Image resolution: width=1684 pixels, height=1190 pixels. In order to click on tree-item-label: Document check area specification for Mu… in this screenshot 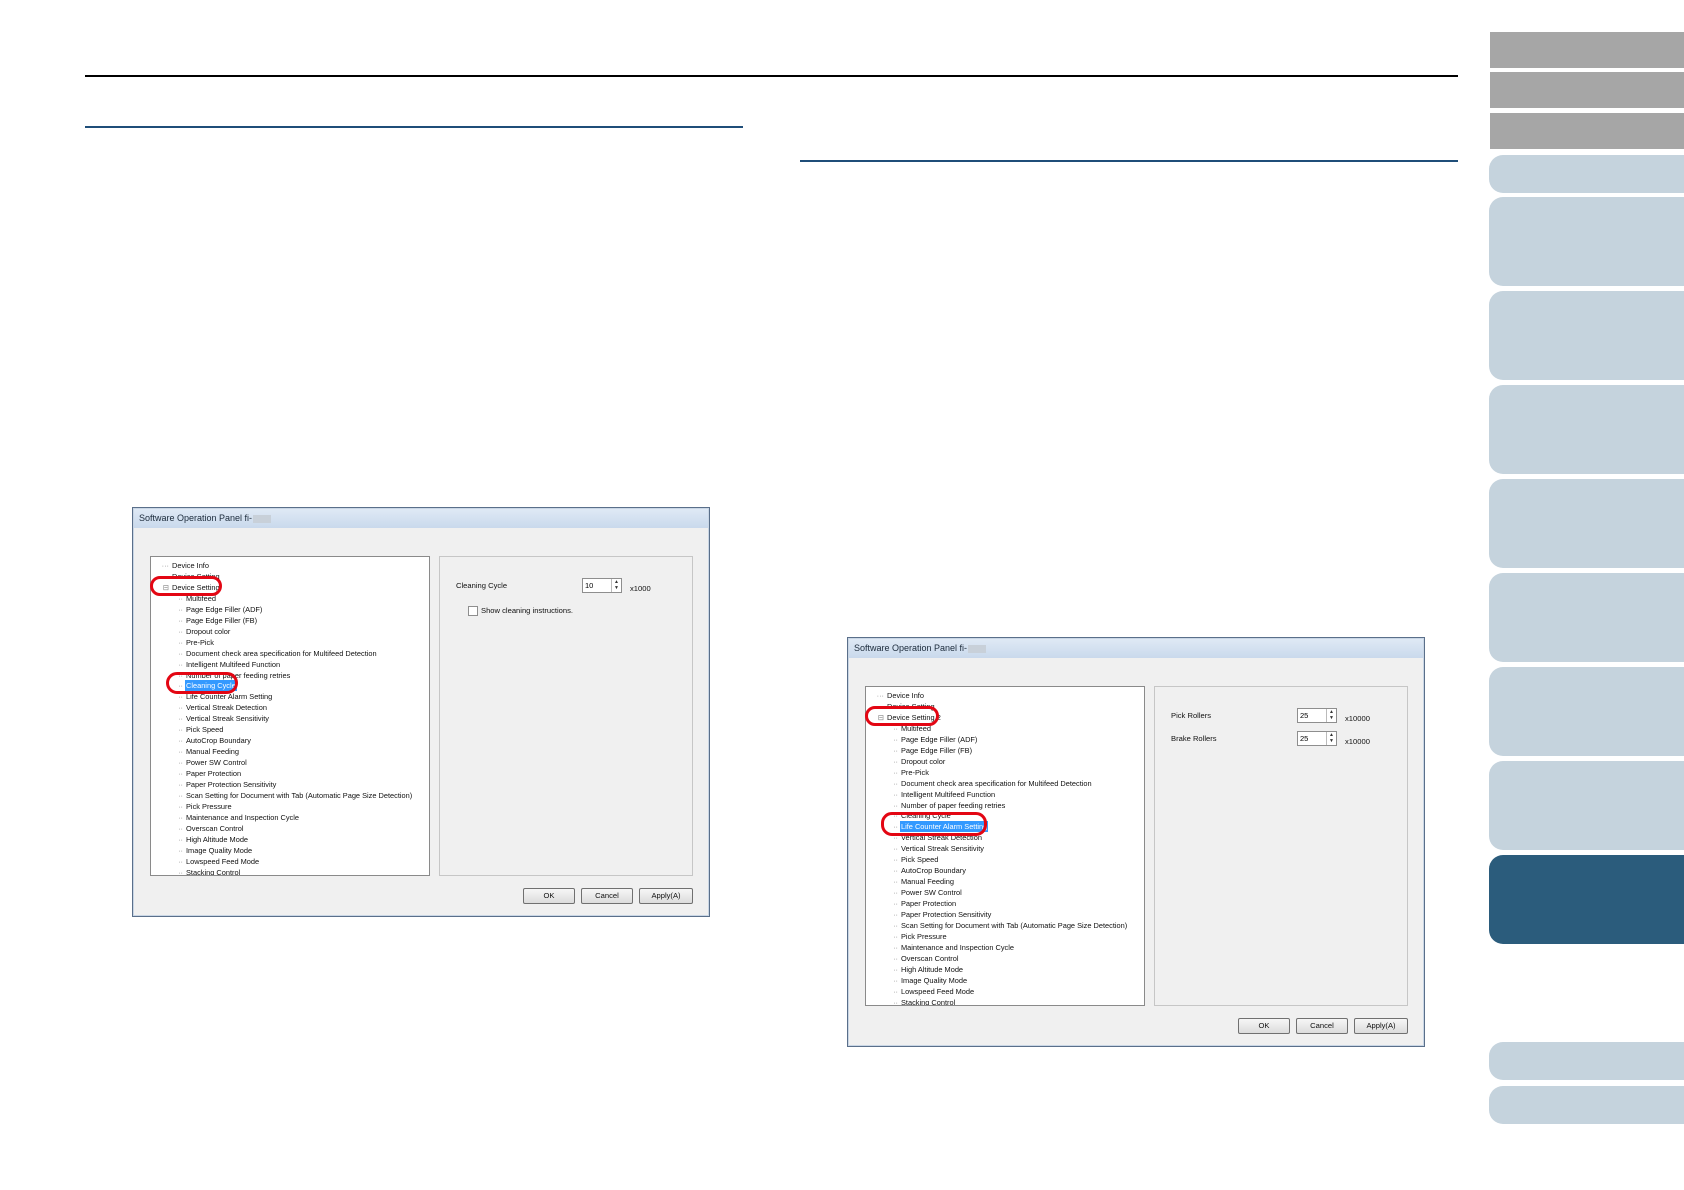, I will do `click(996, 783)`.